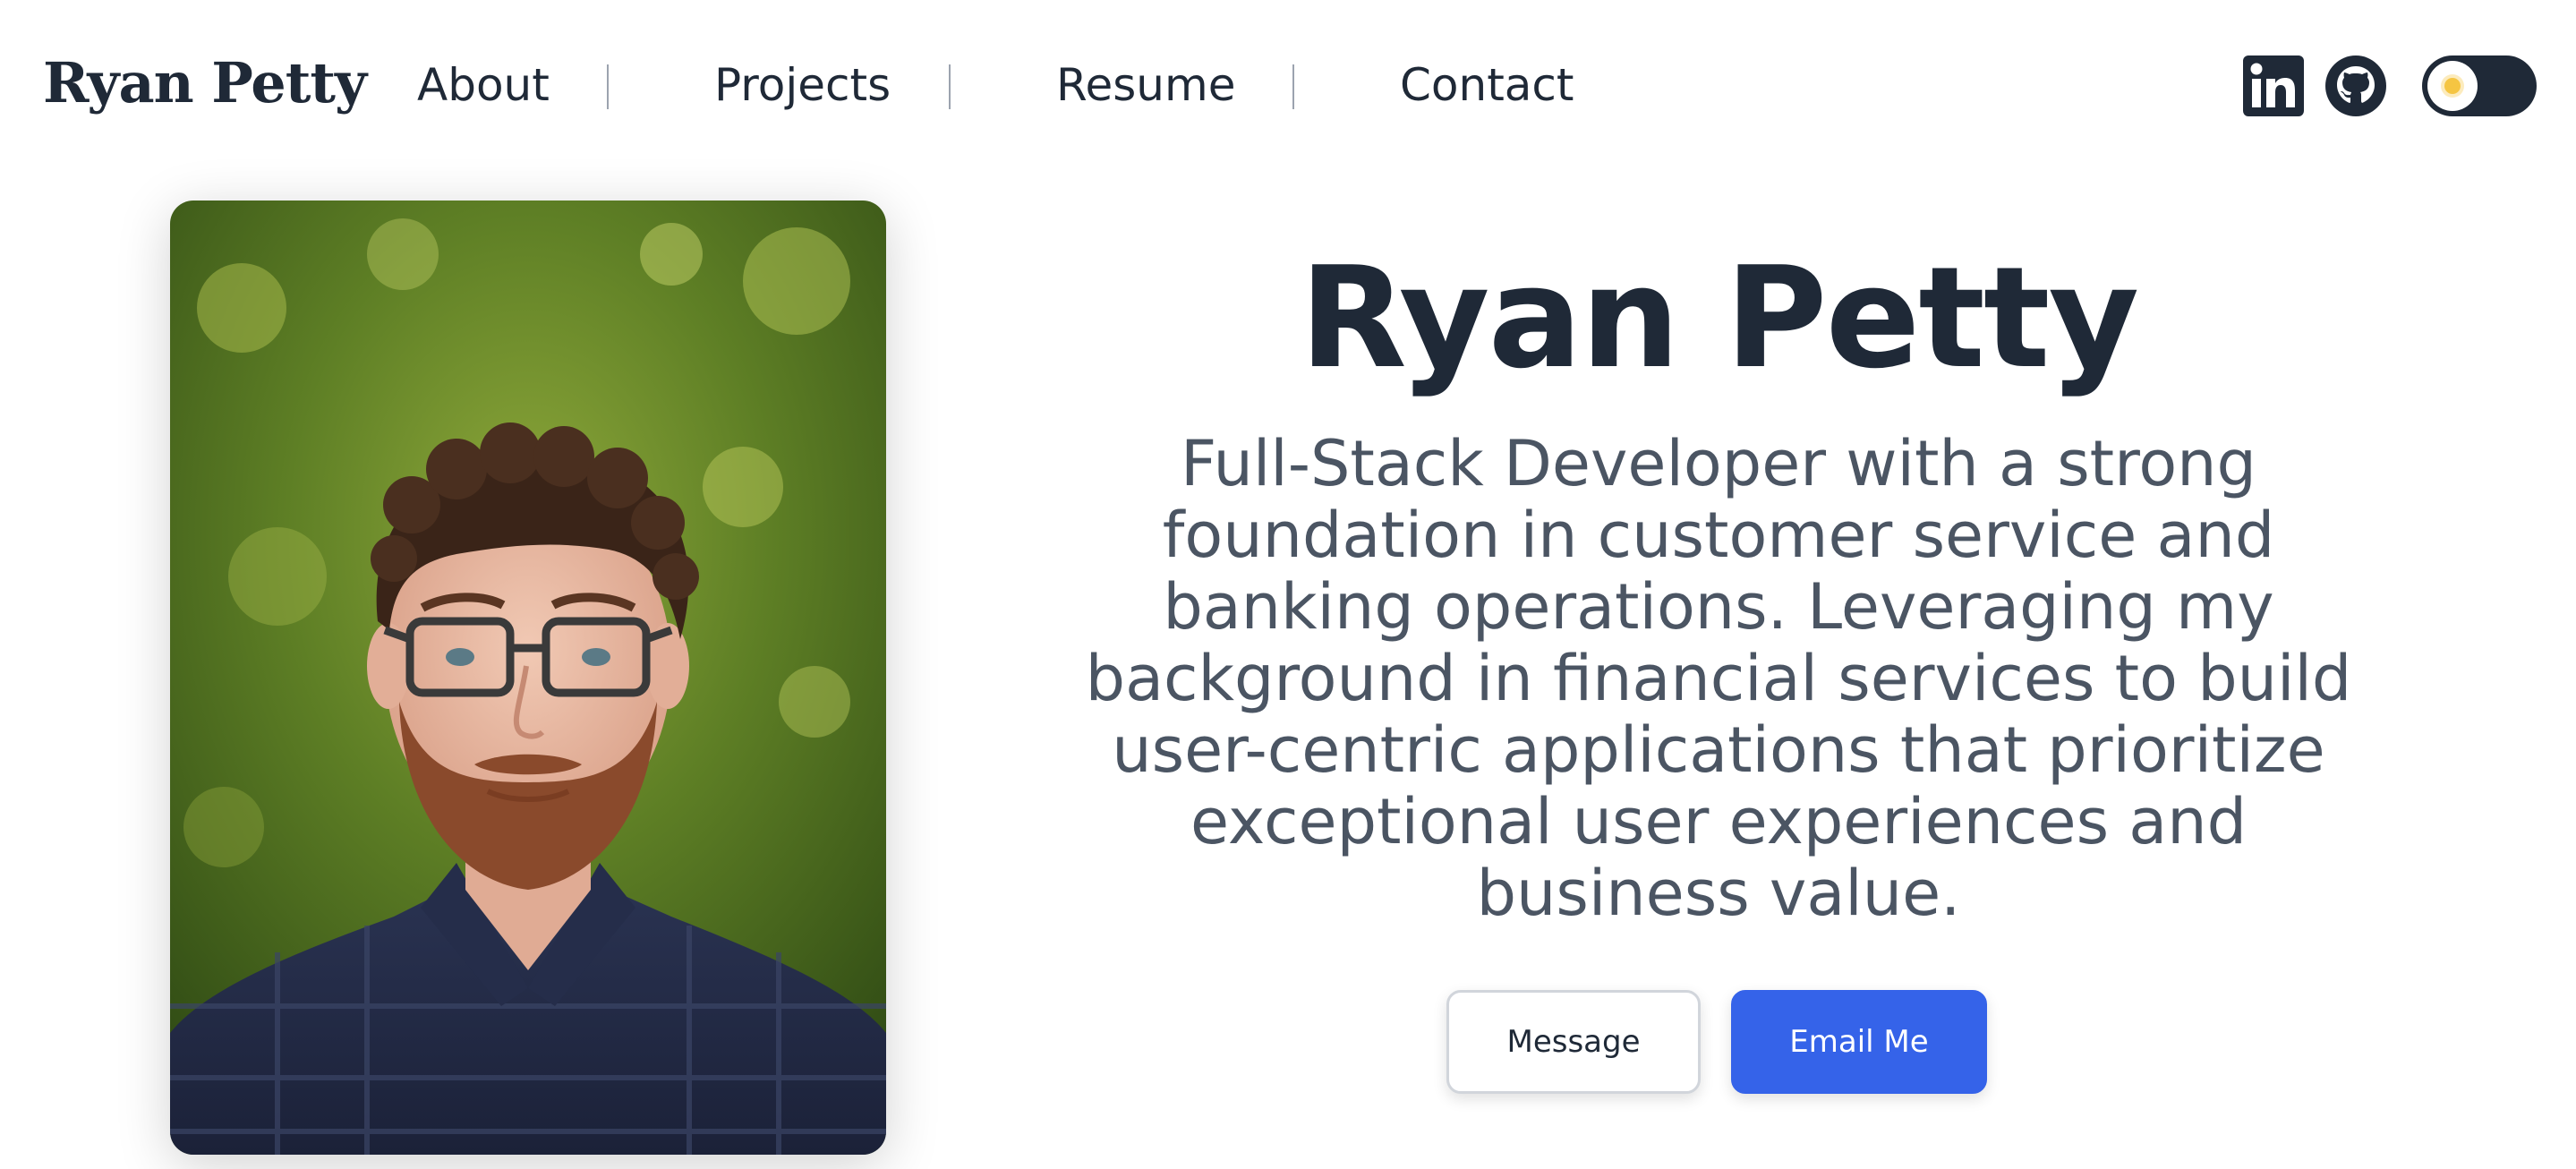 This screenshot has height=1169, width=2576. What do you see at coordinates (2479, 85) in the screenshot?
I see `theme-toggle` at bounding box center [2479, 85].